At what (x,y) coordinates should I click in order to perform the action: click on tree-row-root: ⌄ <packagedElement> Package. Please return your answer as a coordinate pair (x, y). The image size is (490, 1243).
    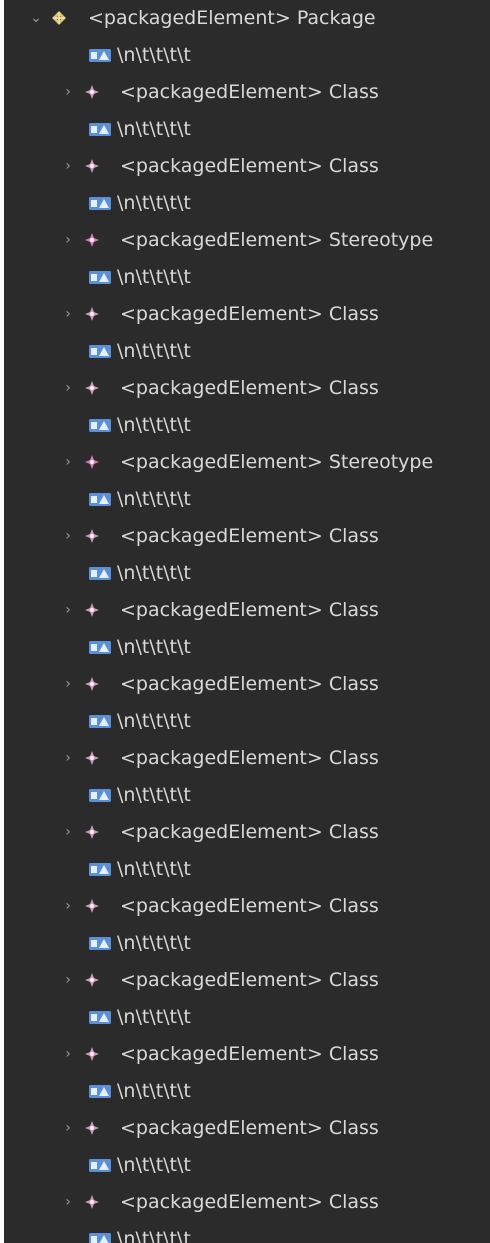
    Looking at the image, I should click on (247, 18).